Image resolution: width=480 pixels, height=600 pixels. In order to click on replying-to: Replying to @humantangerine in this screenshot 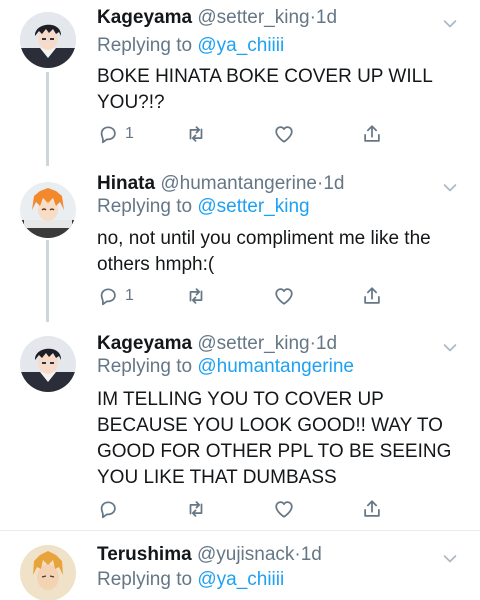, I will do `click(225, 367)`.